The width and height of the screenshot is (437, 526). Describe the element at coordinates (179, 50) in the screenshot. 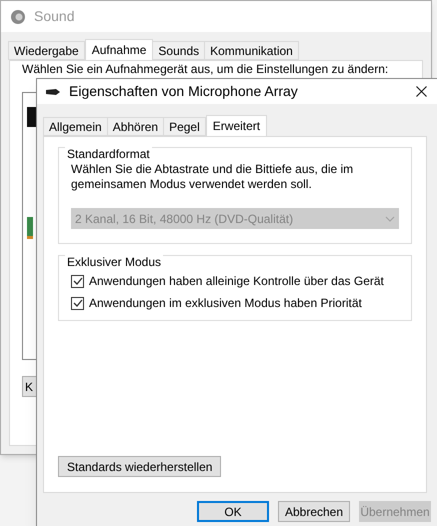

I see `tab: Sounds` at that location.